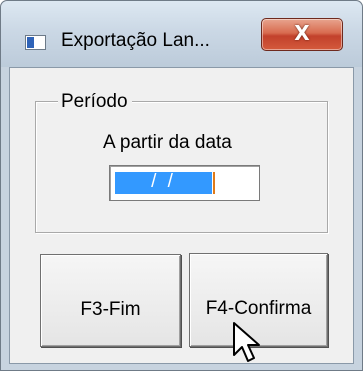  I want to click on close-icon: X, so click(302, 33).